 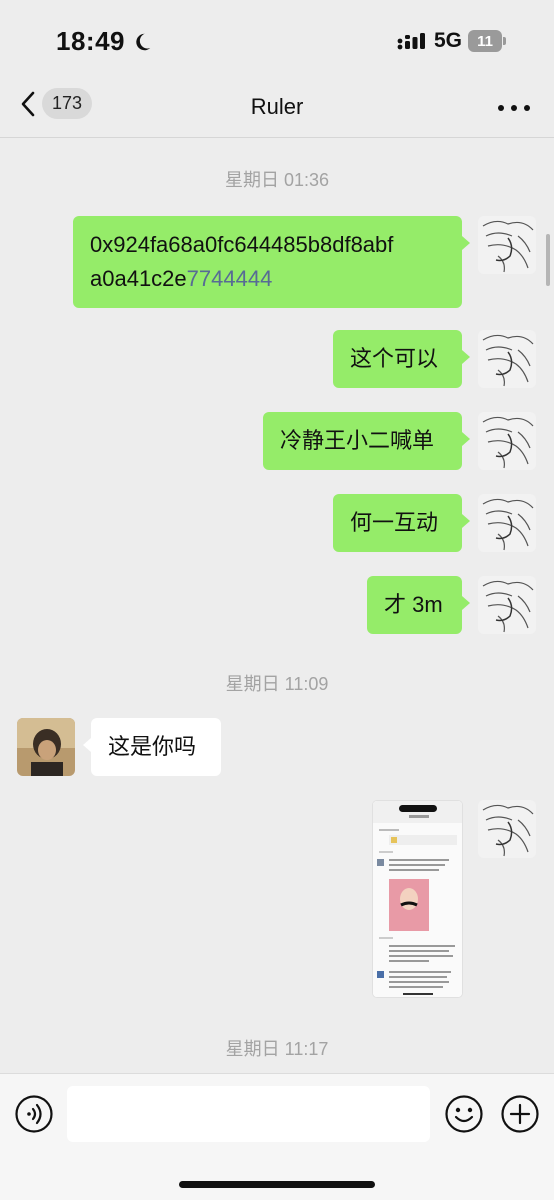 What do you see at coordinates (520, 1114) in the screenshot?
I see `plus-icon` at bounding box center [520, 1114].